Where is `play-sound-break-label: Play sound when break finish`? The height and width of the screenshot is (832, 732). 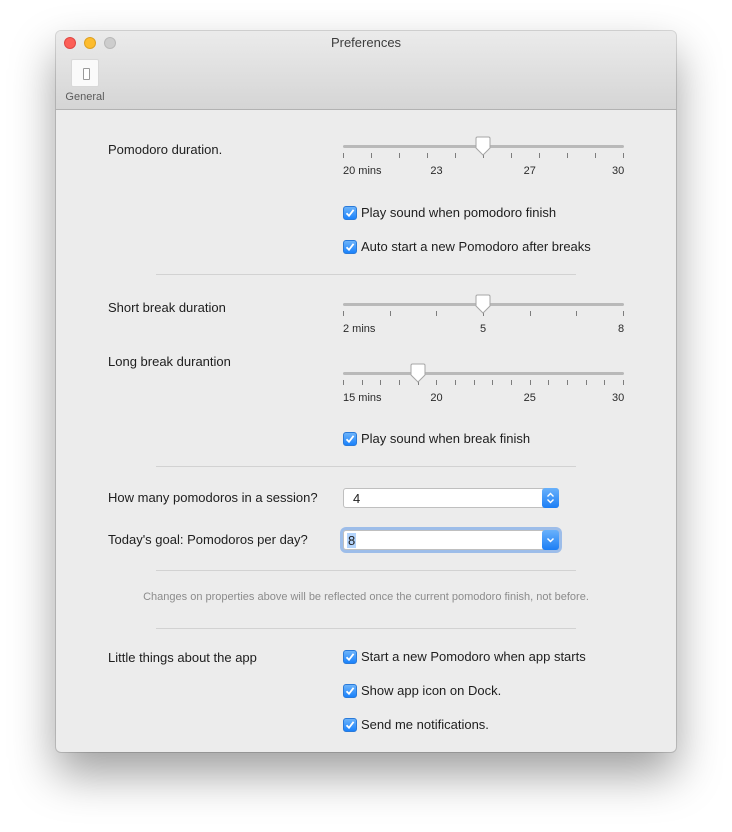
play-sound-break-label: Play sound when break finish is located at coordinates (446, 438).